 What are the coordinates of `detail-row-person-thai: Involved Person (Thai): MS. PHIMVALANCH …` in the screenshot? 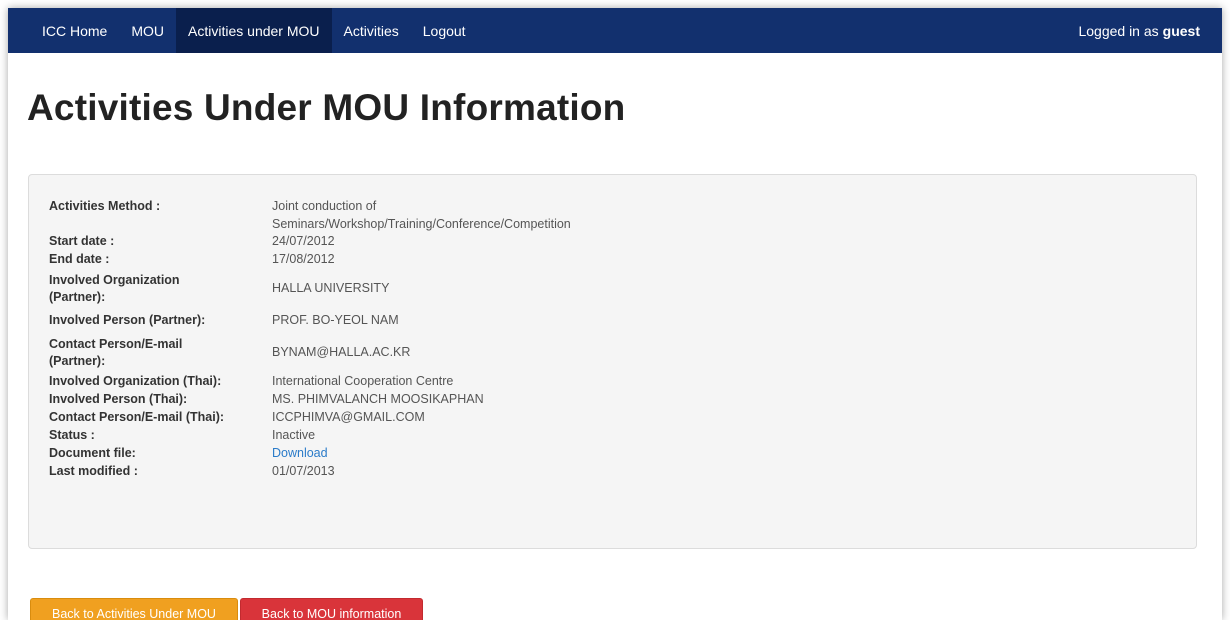 It's located at (345, 400).